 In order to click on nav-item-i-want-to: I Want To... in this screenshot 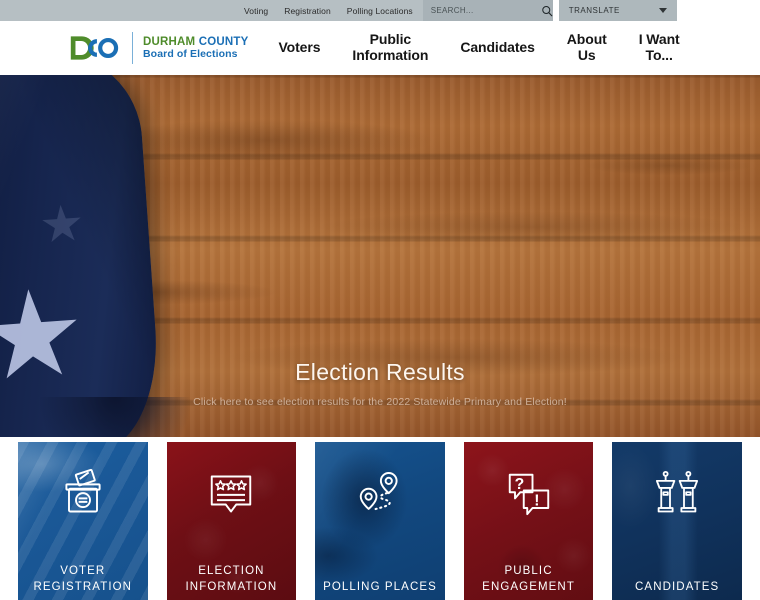, I will do `click(659, 47)`.